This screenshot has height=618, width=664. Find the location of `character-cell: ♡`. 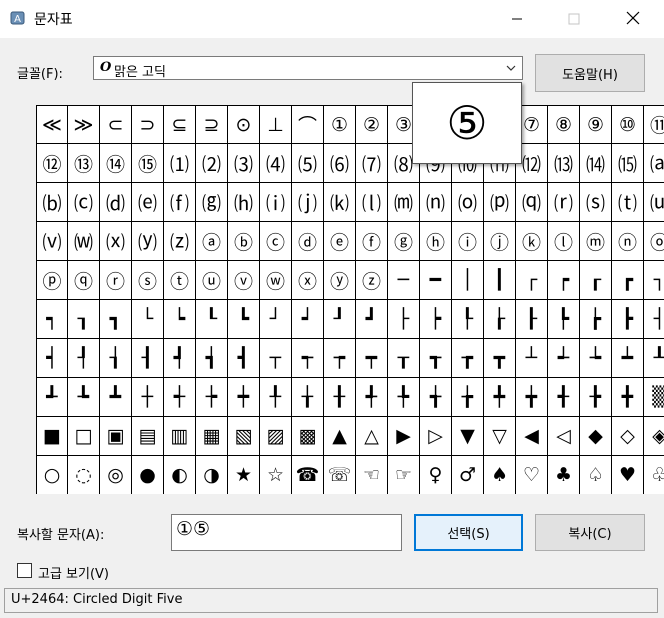

character-cell: ♡ is located at coordinates (532, 475).